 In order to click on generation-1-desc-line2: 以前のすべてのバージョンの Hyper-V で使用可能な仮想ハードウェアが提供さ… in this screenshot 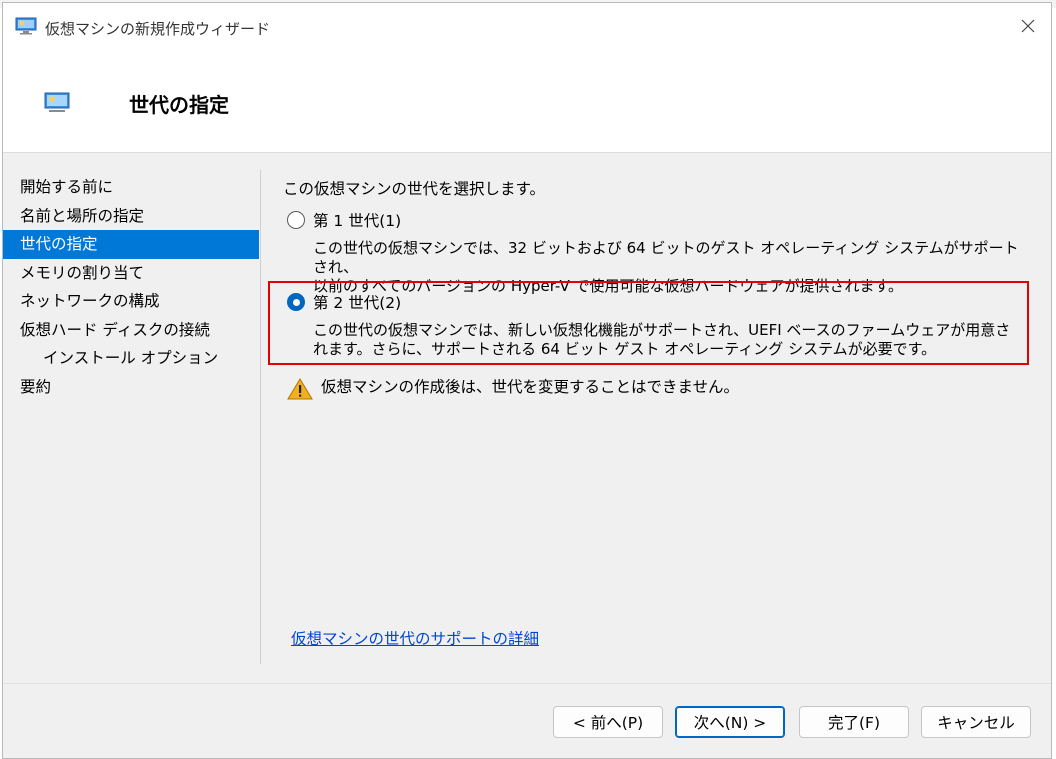, I will do `click(608, 286)`.